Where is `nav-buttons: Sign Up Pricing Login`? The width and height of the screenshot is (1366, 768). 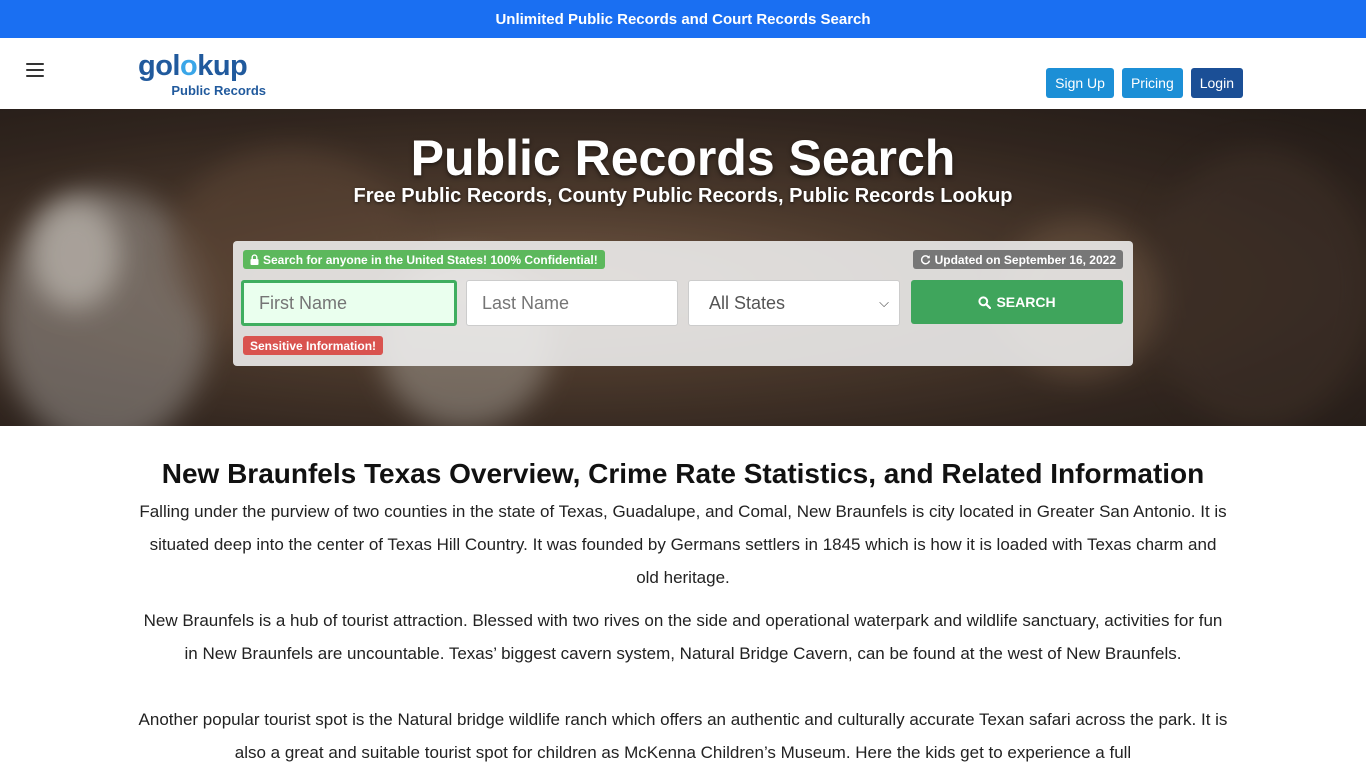
nav-buttons: Sign Up Pricing Login is located at coordinates (1144, 83).